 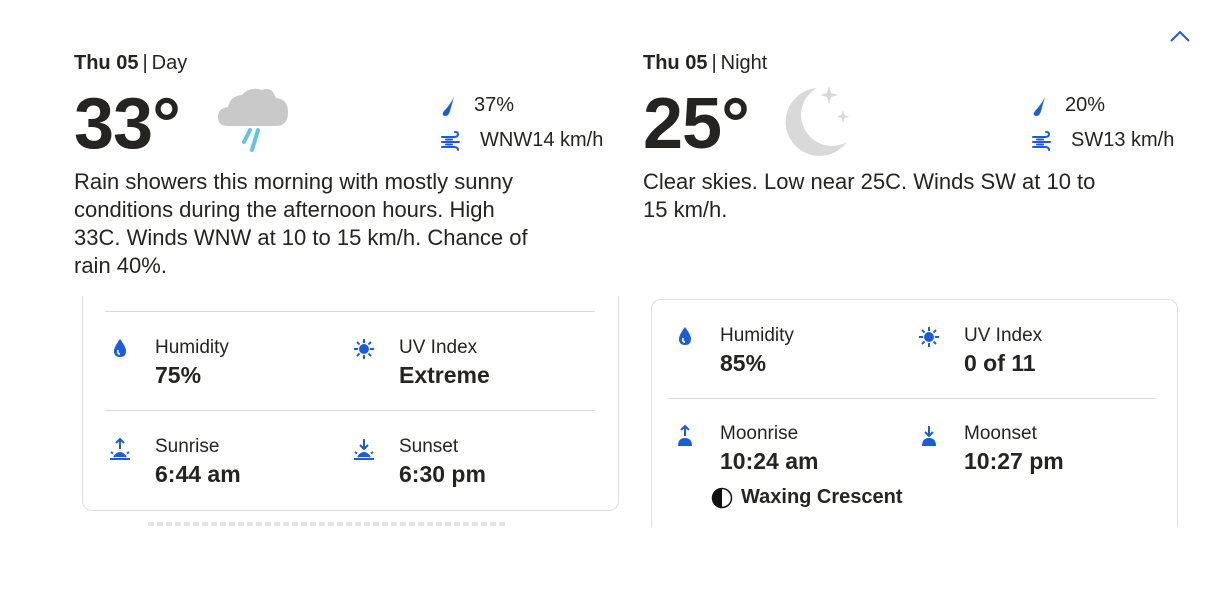 I want to click on day-sunrise: Sunrise 6:44 am, so click(x=175, y=462).